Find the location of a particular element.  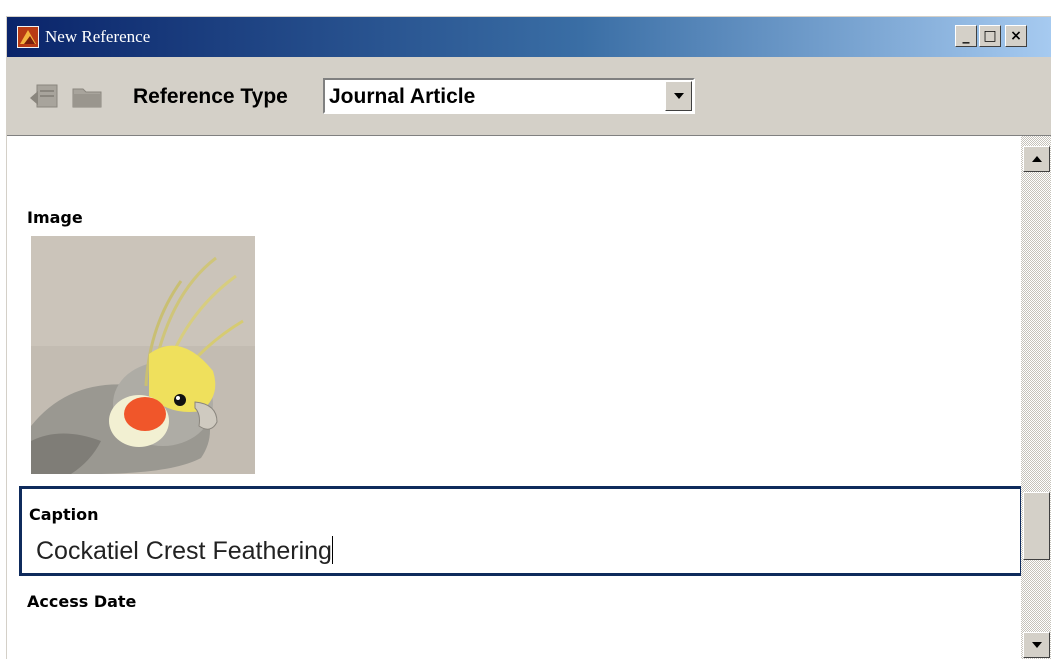

title-bar: New Reference _ □ × is located at coordinates (529, 37).